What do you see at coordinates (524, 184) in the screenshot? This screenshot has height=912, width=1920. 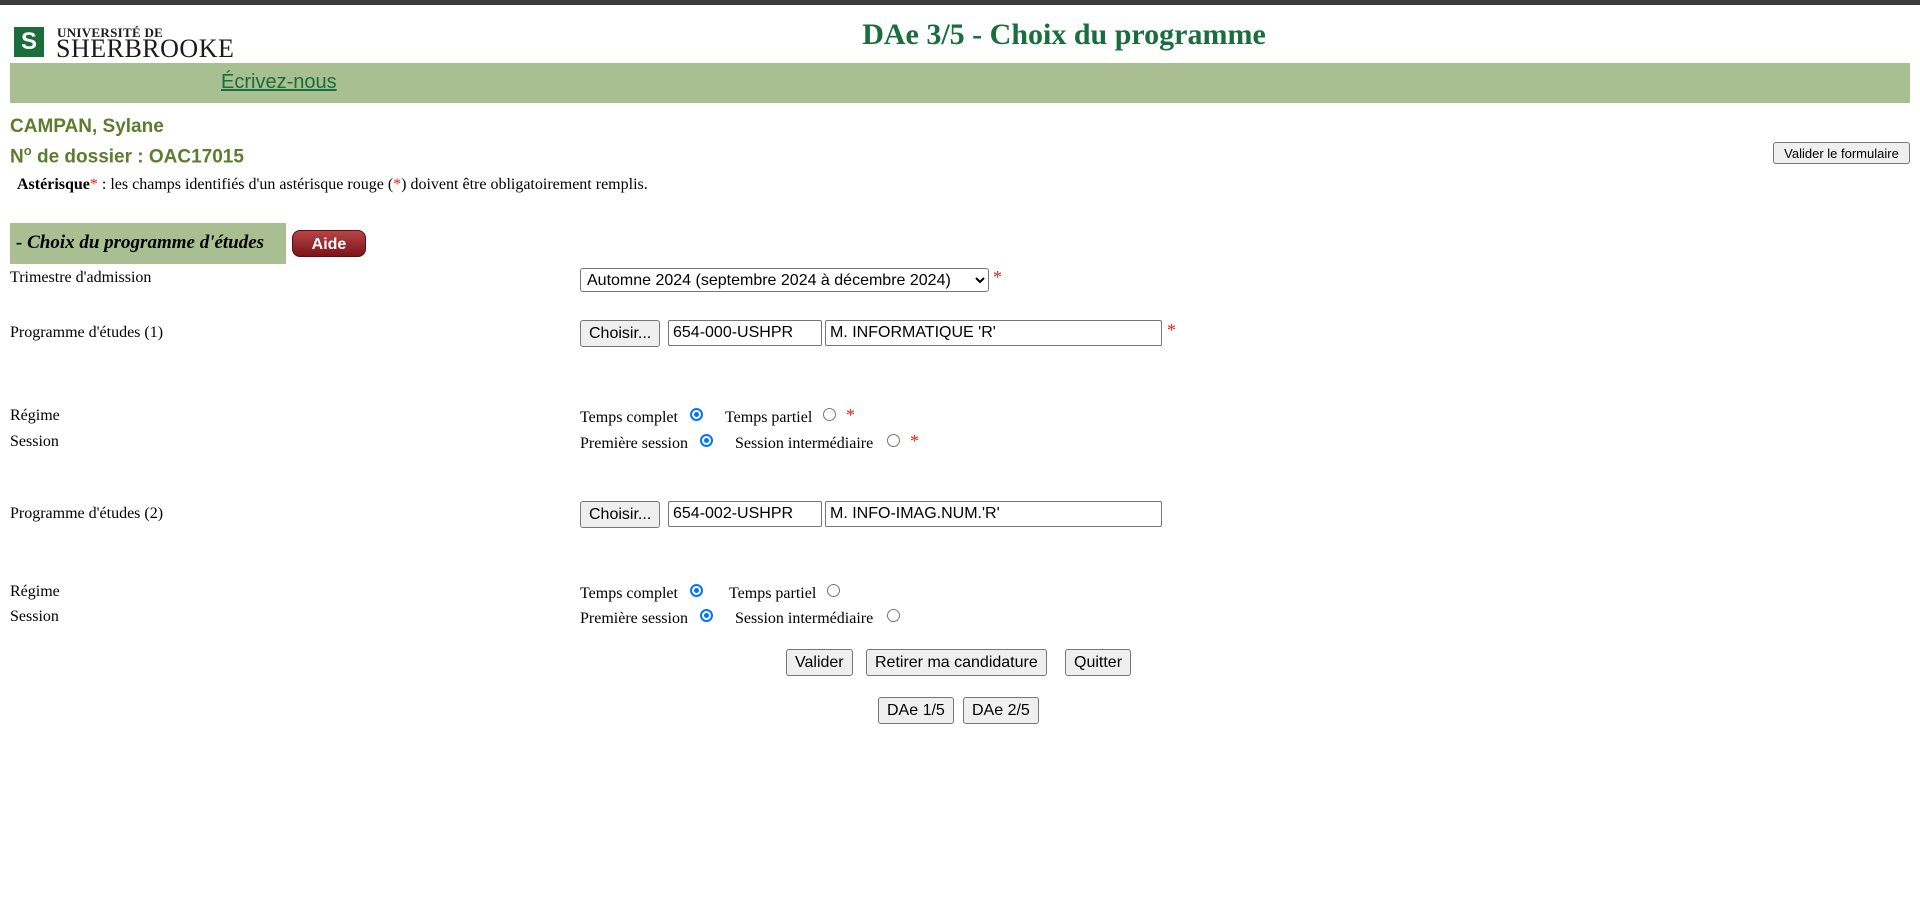 I see `note-text-2: ) doivent être obligatoirement remplis.` at bounding box center [524, 184].